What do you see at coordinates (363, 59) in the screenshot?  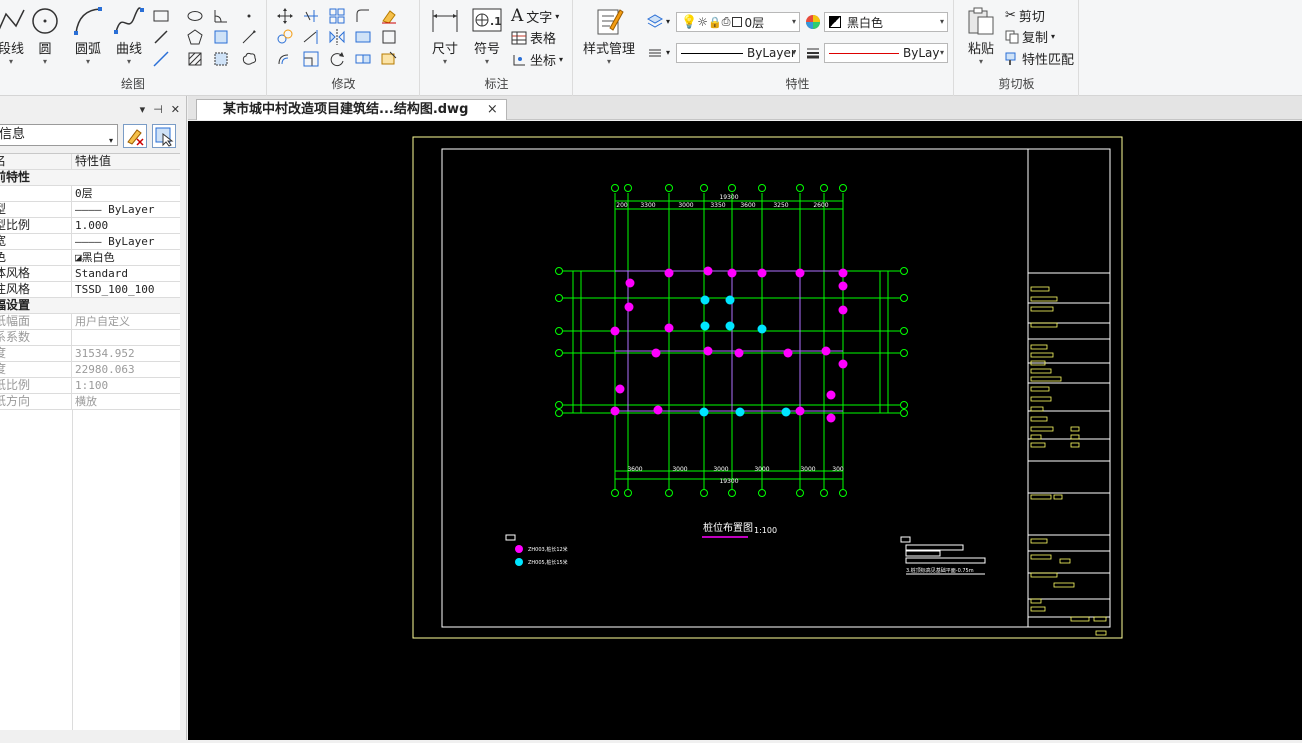 I see `join-icon` at bounding box center [363, 59].